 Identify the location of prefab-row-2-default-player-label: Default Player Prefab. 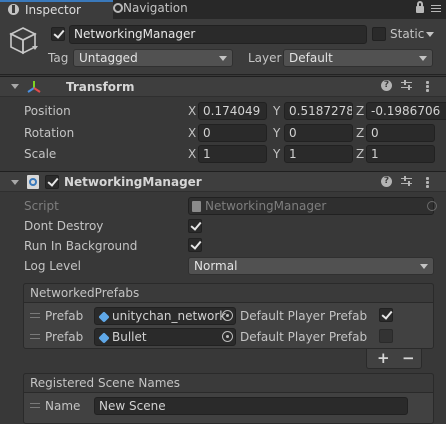
(304, 337).